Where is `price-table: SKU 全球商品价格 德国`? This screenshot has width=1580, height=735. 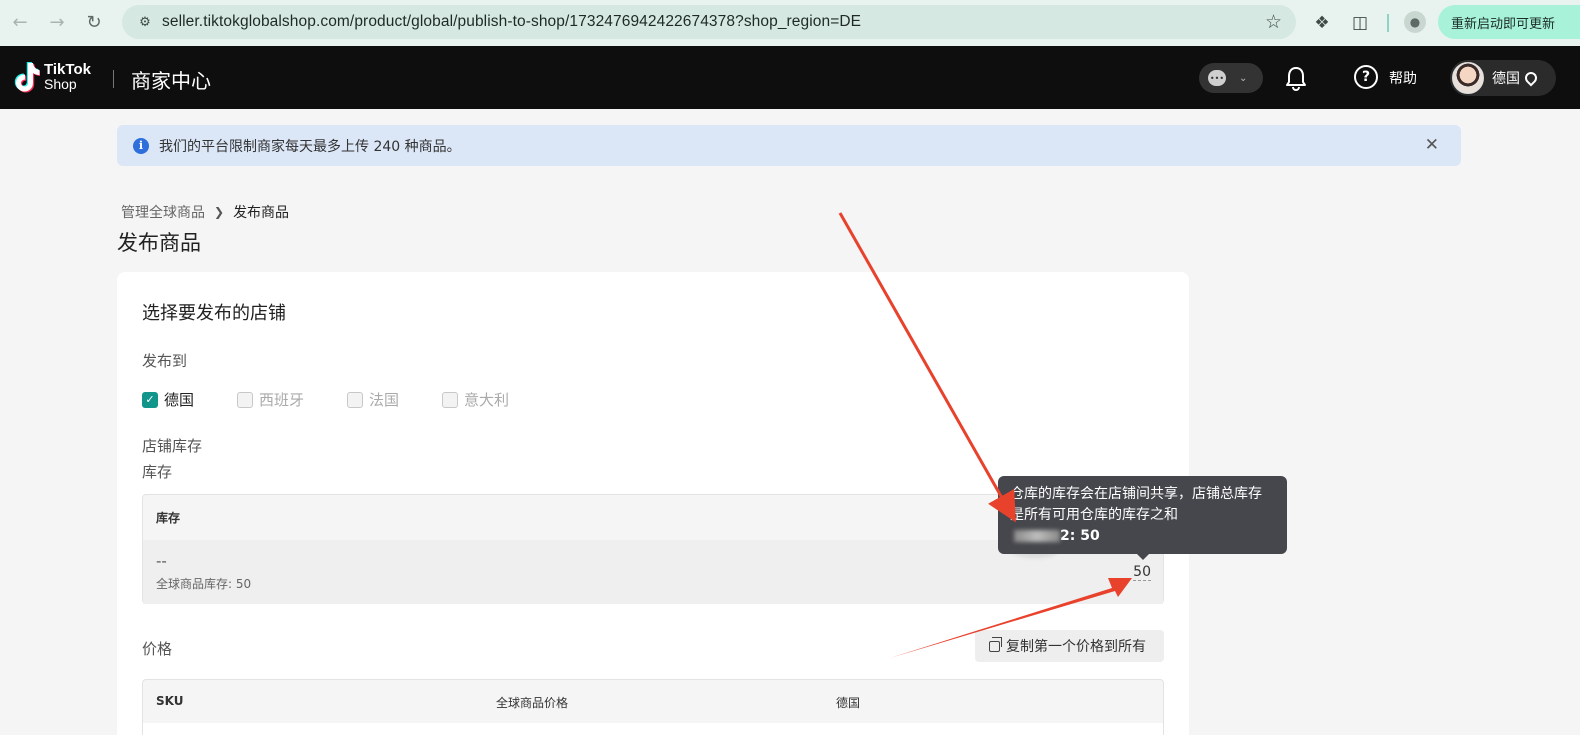 price-table: SKU 全球商品价格 德国 is located at coordinates (653, 707).